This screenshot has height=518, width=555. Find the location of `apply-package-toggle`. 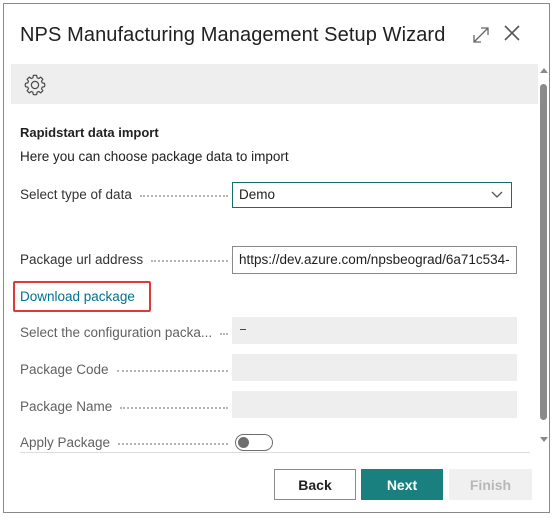

apply-package-toggle is located at coordinates (254, 442).